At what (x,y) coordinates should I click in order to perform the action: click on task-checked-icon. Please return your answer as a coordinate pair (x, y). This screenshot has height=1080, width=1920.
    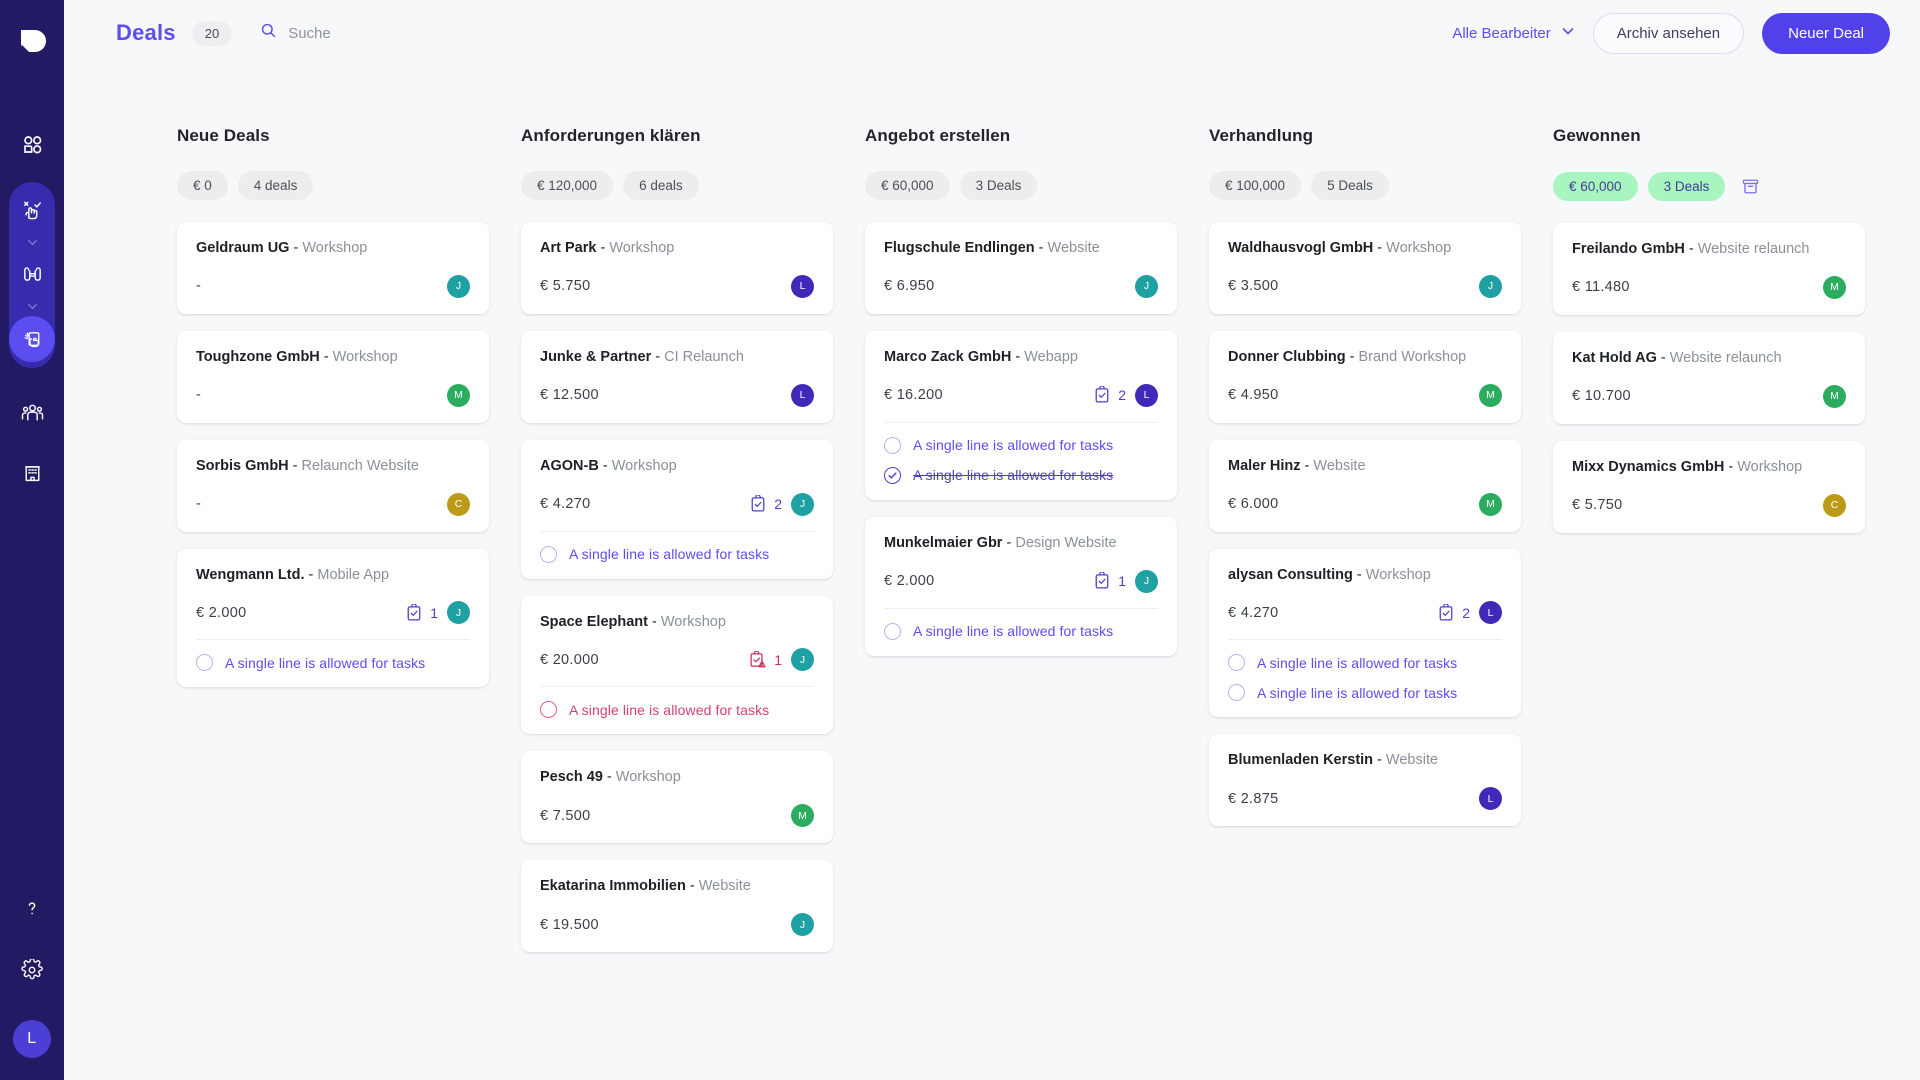
    Looking at the image, I should click on (892, 475).